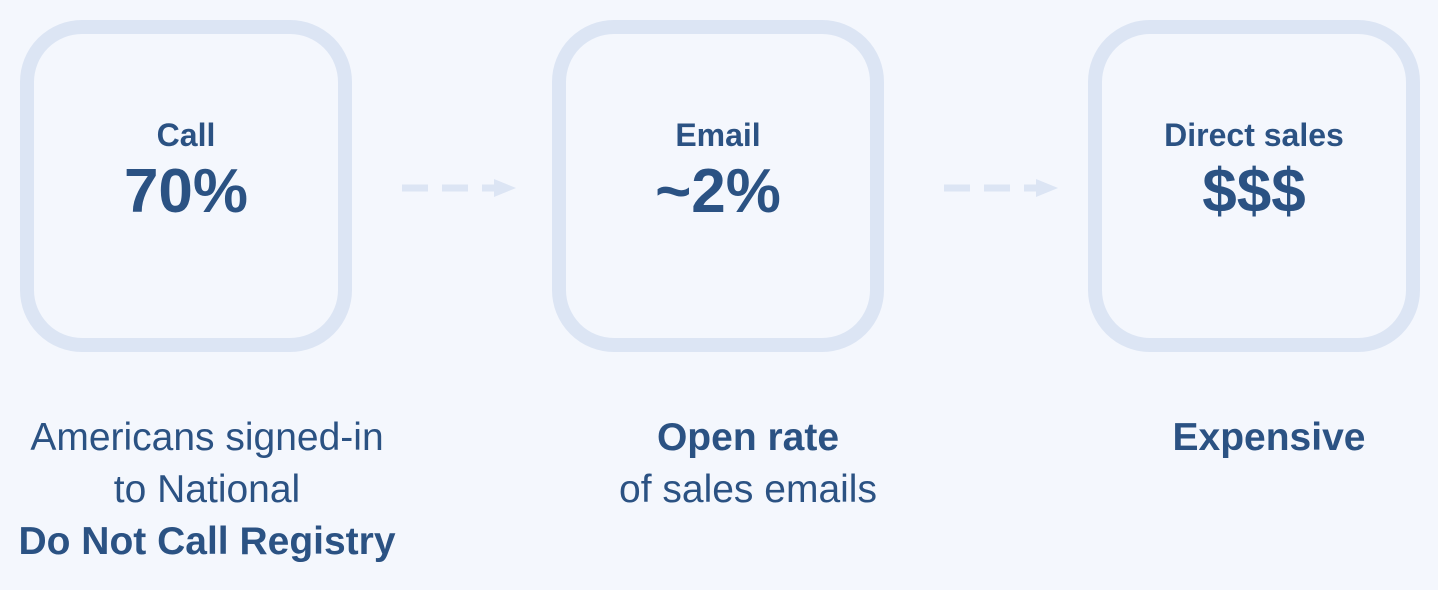  I want to click on caption-direct-sales: Expensive, so click(1238, 438).